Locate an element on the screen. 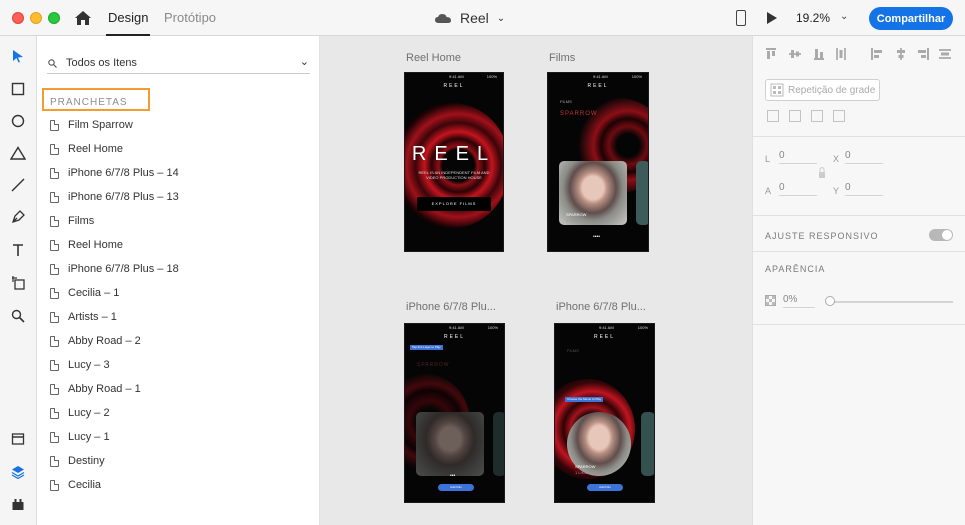 The width and height of the screenshot is (965, 525). layer-label: Cecilia – 1 is located at coordinates (94, 293).